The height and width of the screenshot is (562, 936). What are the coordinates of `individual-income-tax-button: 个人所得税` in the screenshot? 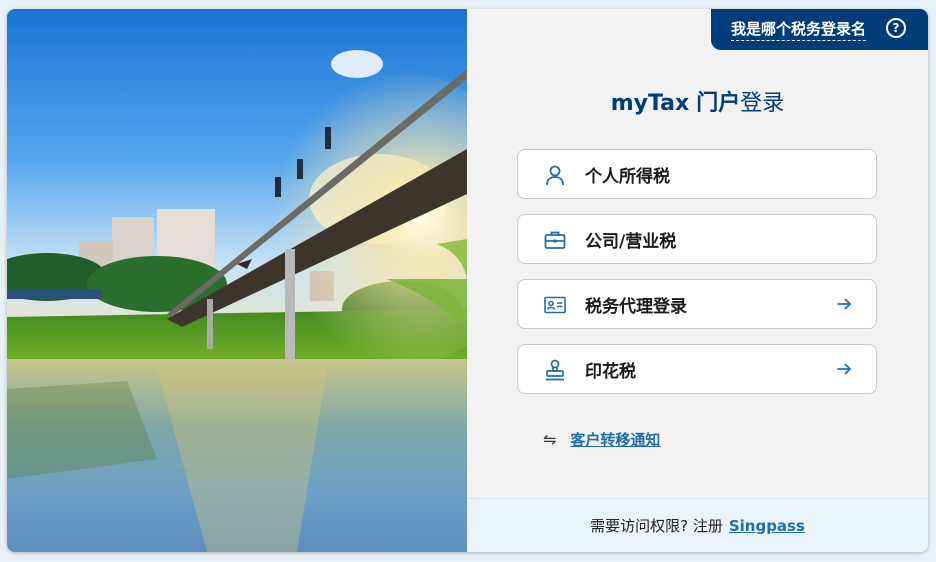 It's located at (697, 174).